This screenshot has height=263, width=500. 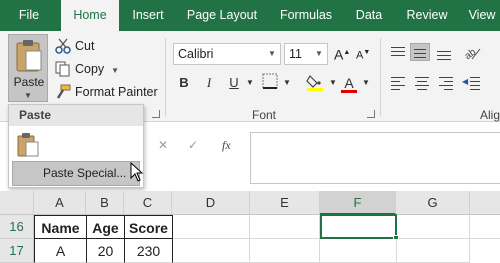 I want to click on cell-d17, so click(x=211, y=251).